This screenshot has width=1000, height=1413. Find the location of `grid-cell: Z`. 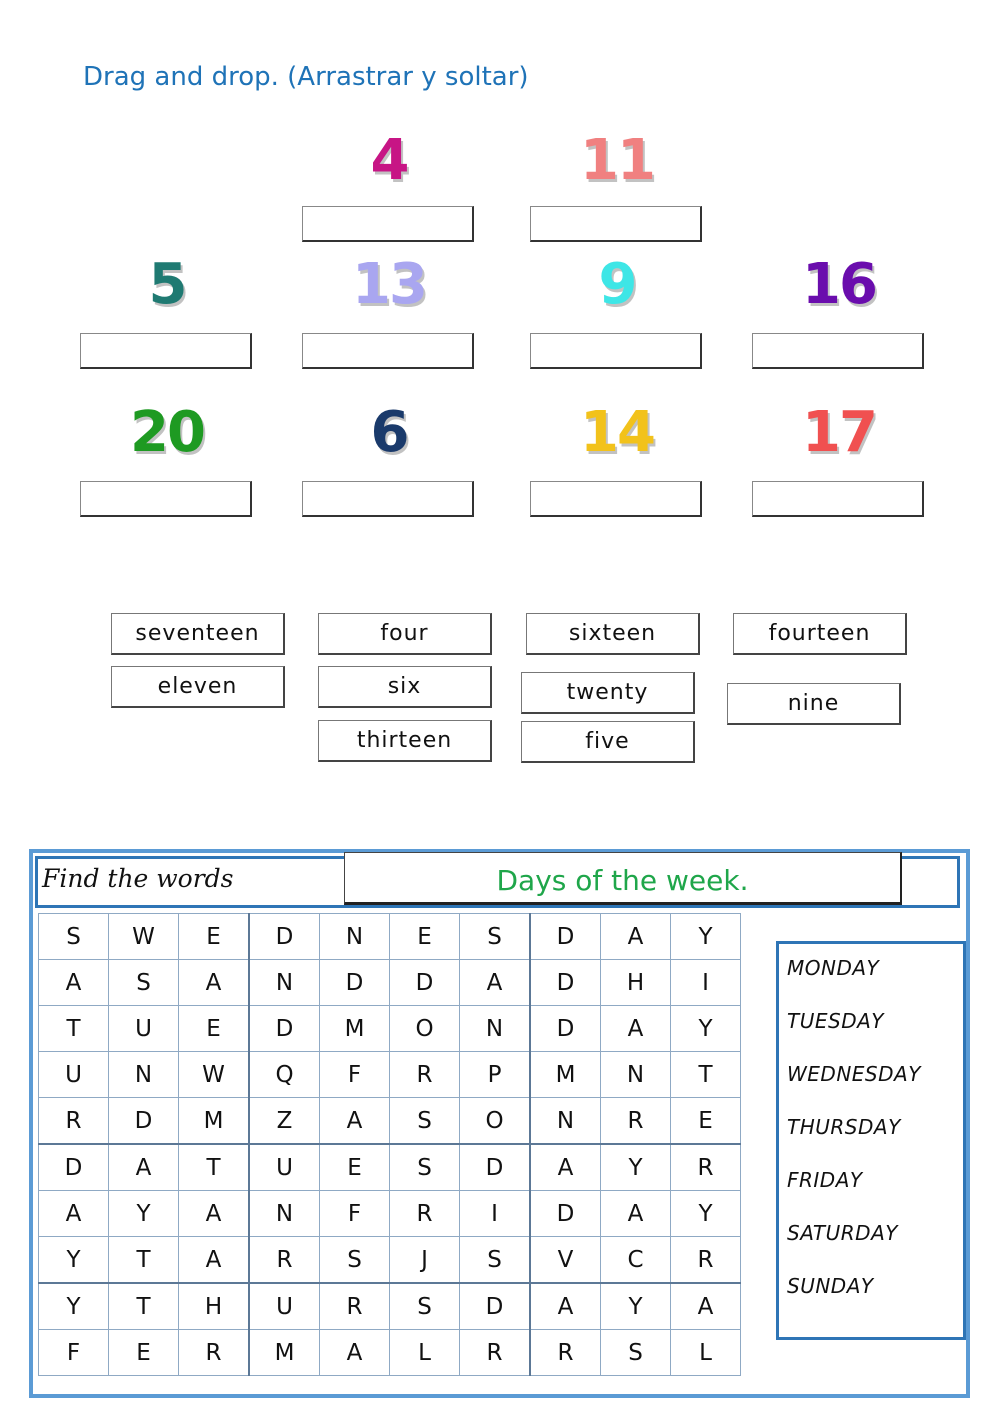

grid-cell: Z is located at coordinates (284, 1121).